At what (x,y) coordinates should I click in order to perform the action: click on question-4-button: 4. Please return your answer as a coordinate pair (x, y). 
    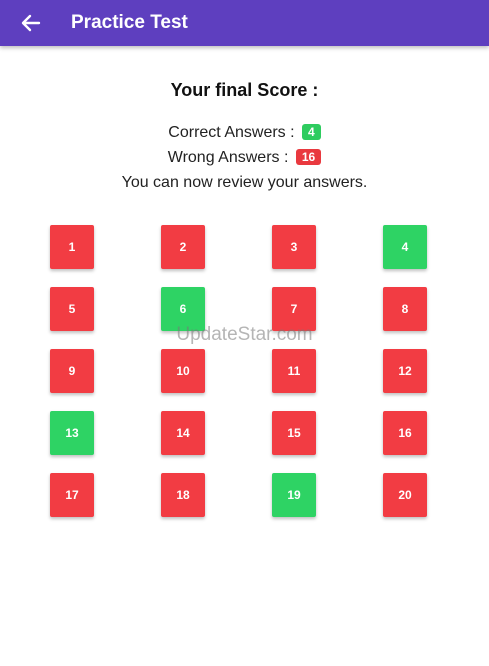
    Looking at the image, I should click on (405, 247).